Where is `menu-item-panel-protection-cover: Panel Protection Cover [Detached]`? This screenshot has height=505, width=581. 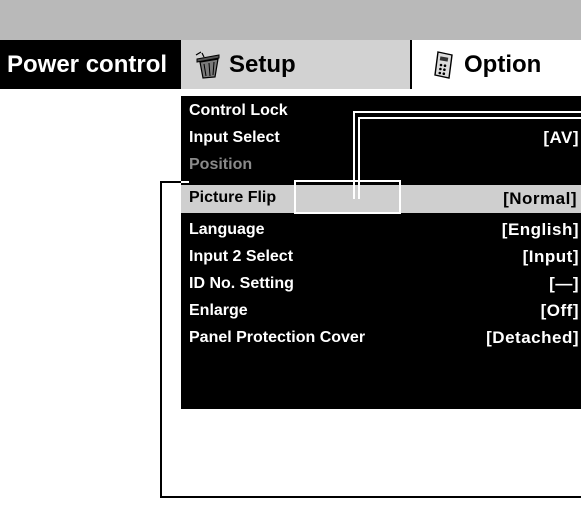 menu-item-panel-protection-cover: Panel Protection Cover [Detached] is located at coordinates (381, 339).